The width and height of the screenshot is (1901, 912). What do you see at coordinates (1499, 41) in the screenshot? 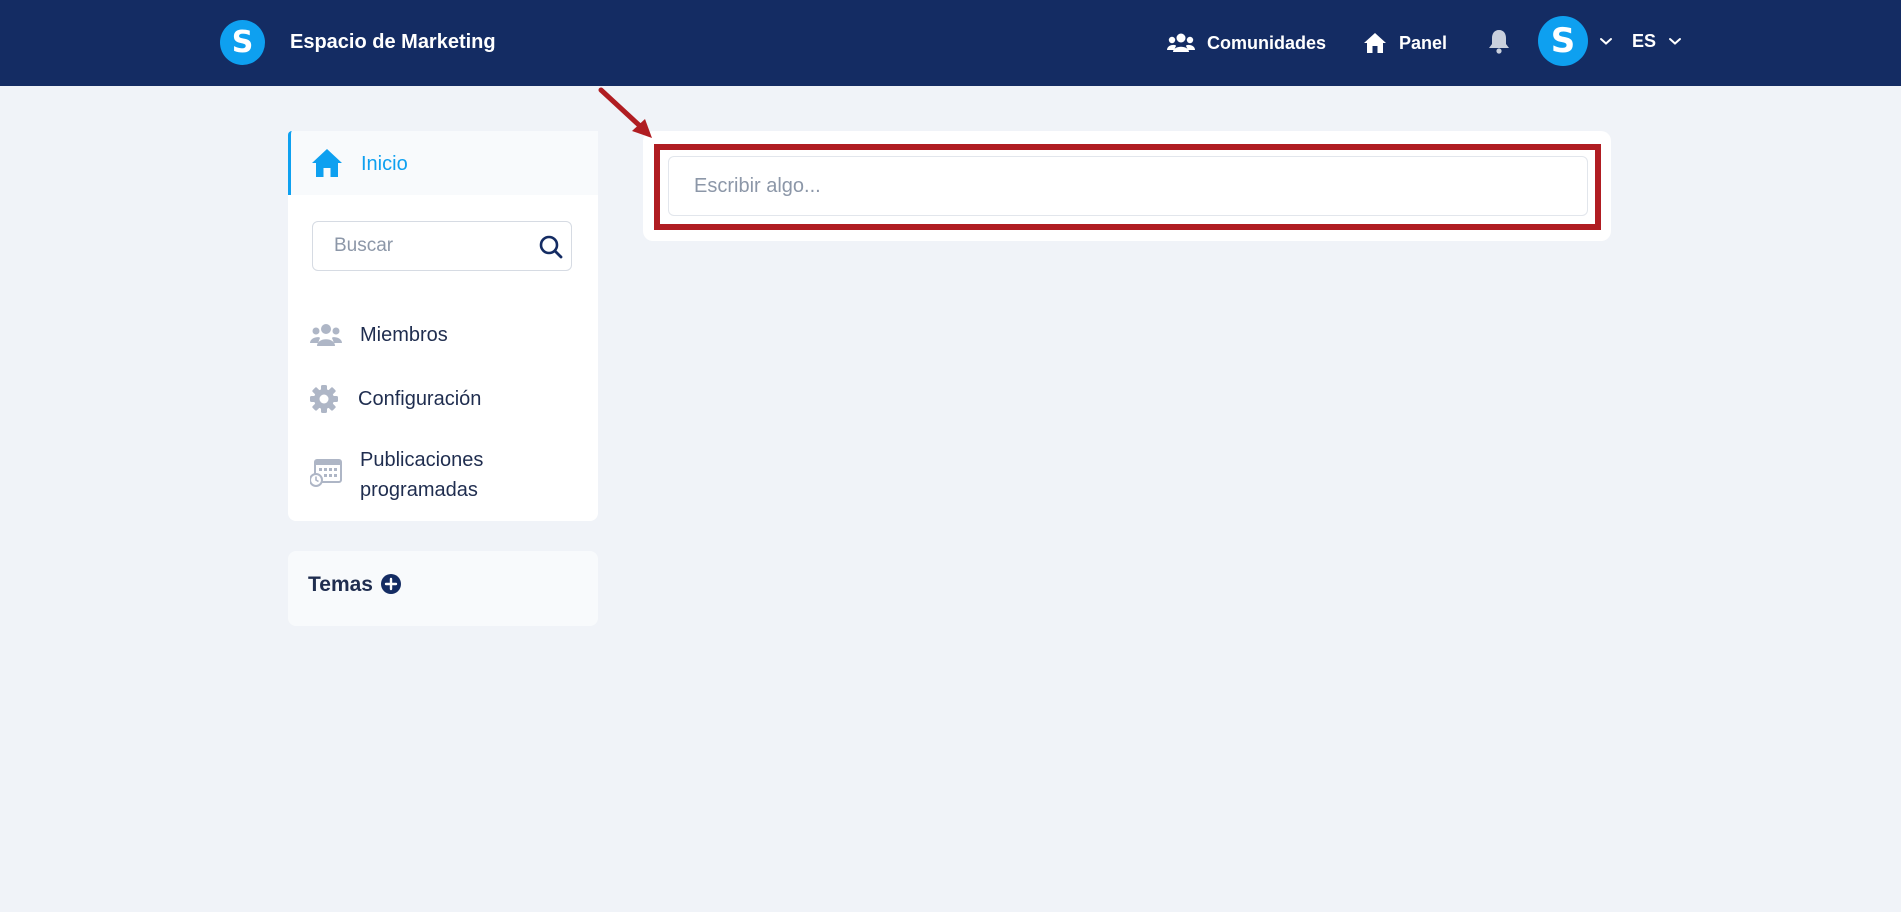
I see `bell-icon` at bounding box center [1499, 41].